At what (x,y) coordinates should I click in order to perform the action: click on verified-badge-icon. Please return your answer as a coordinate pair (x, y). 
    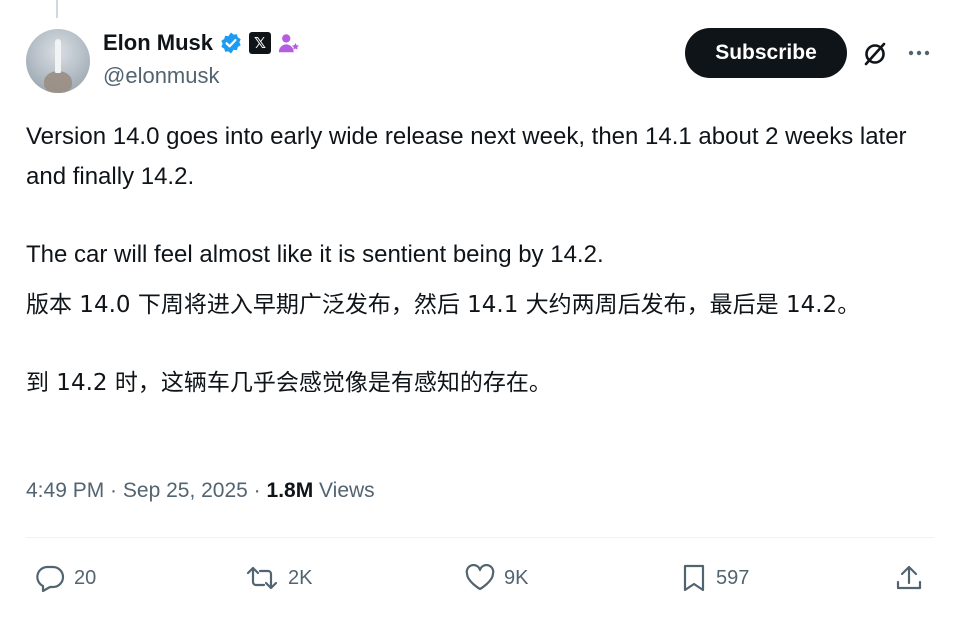
    Looking at the image, I should click on (231, 43).